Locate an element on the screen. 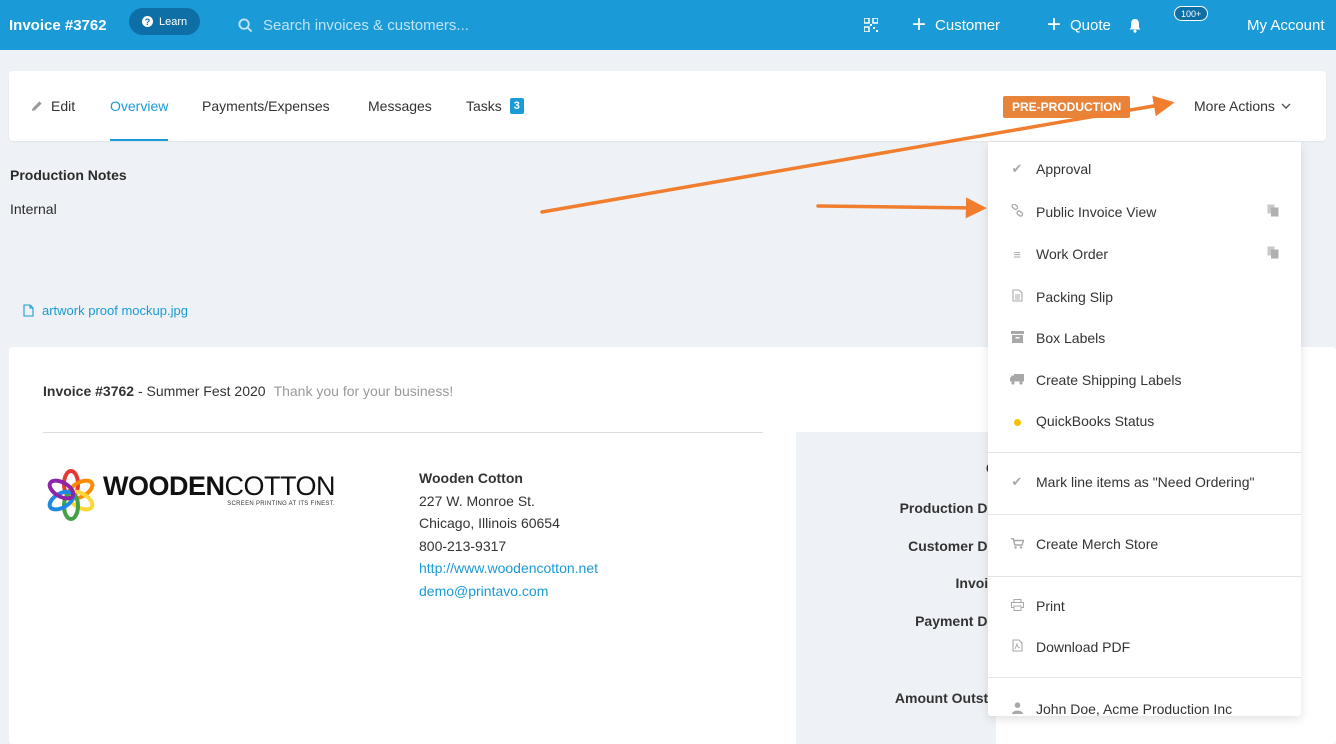 This screenshot has height=744, width=1336. logo-word-light: COTTON is located at coordinates (280, 486).